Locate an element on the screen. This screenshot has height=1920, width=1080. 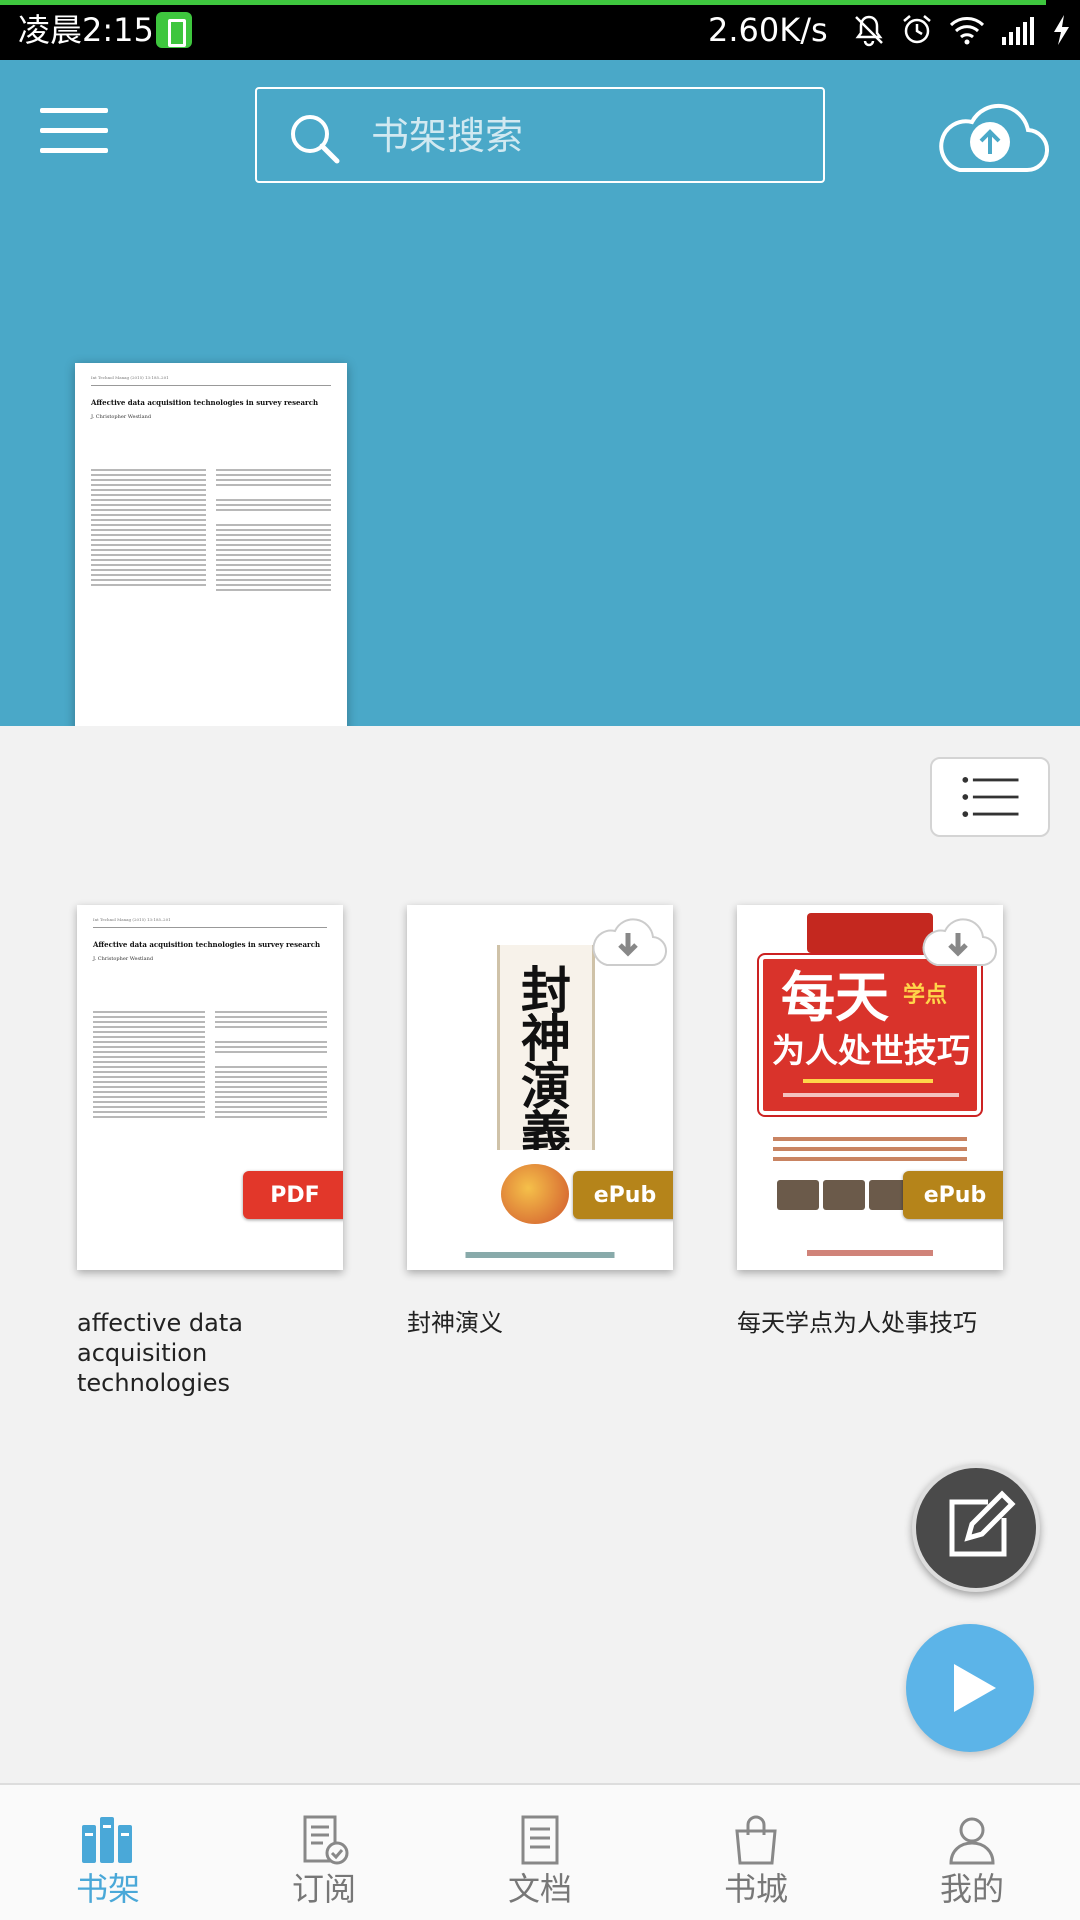
nav-item-bookstore: 书城 is located at coordinates (756, 1852).